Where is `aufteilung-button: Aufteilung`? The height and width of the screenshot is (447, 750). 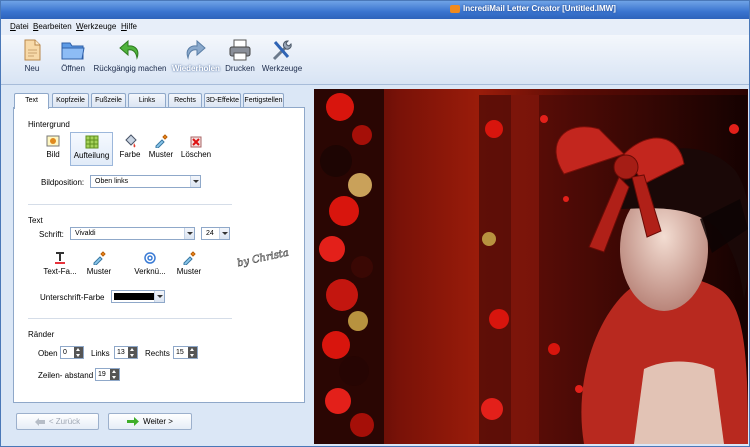 aufteilung-button: Aufteilung is located at coordinates (91, 149).